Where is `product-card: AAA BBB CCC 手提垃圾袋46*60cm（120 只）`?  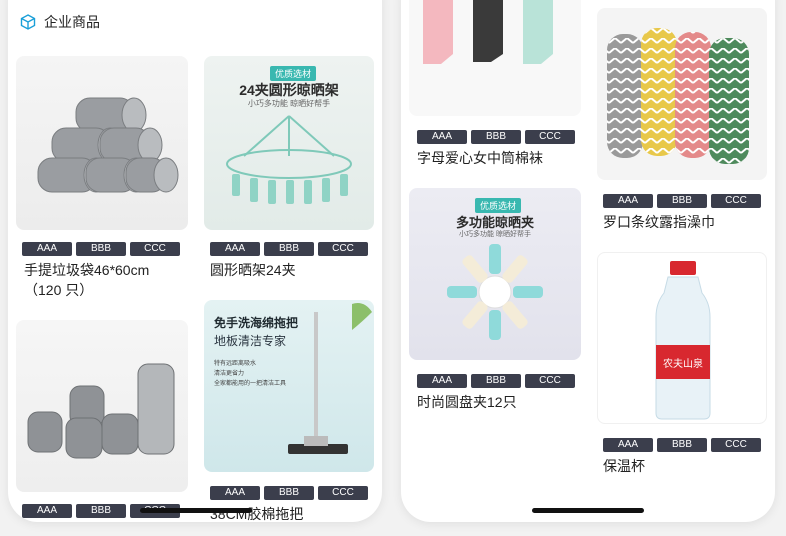
product-card: AAA BBB CCC 手提垃圾袋46*60cm（120 只） is located at coordinates (102, 177).